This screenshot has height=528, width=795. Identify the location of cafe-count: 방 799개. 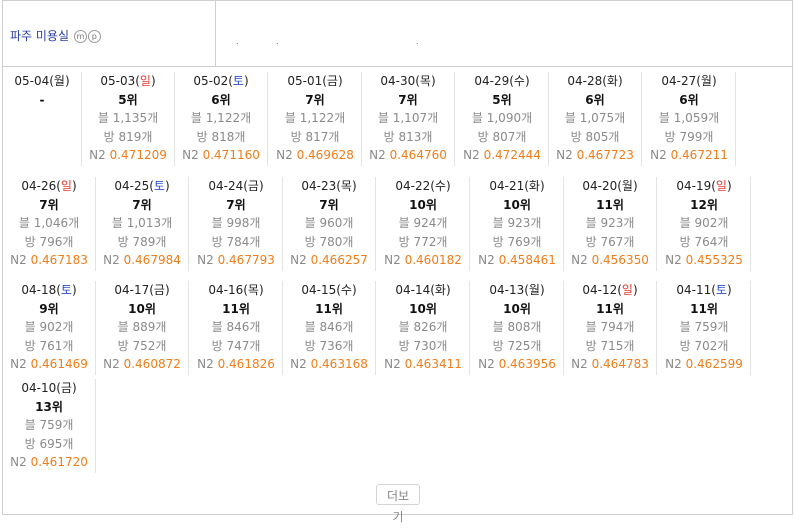
(689, 136).